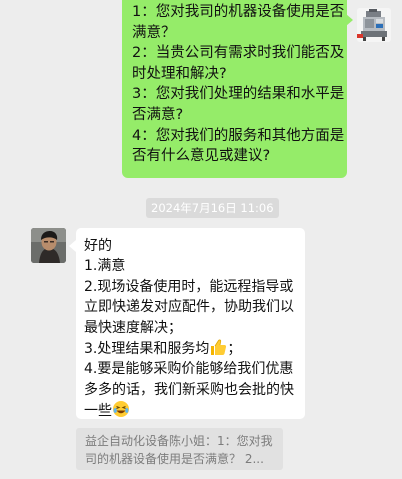 This screenshot has height=479, width=402. I want to click on incoming-message-text: 一些, so click(98, 411).